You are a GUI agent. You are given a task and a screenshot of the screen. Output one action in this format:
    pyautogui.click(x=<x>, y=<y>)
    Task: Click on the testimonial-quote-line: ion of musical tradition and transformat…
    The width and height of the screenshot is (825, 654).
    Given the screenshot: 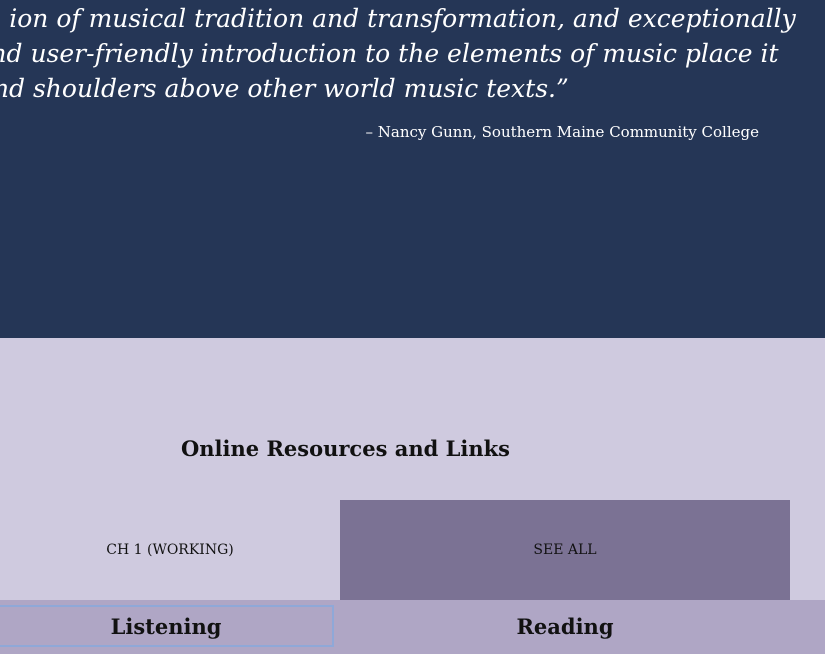 What is the action you would take?
    pyautogui.click(x=402, y=18)
    